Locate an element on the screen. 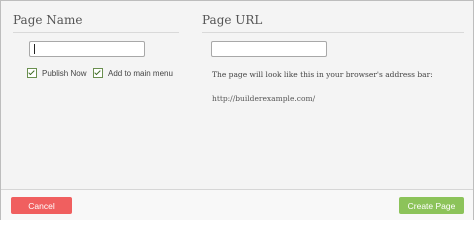  page-url-input is located at coordinates (269, 49).